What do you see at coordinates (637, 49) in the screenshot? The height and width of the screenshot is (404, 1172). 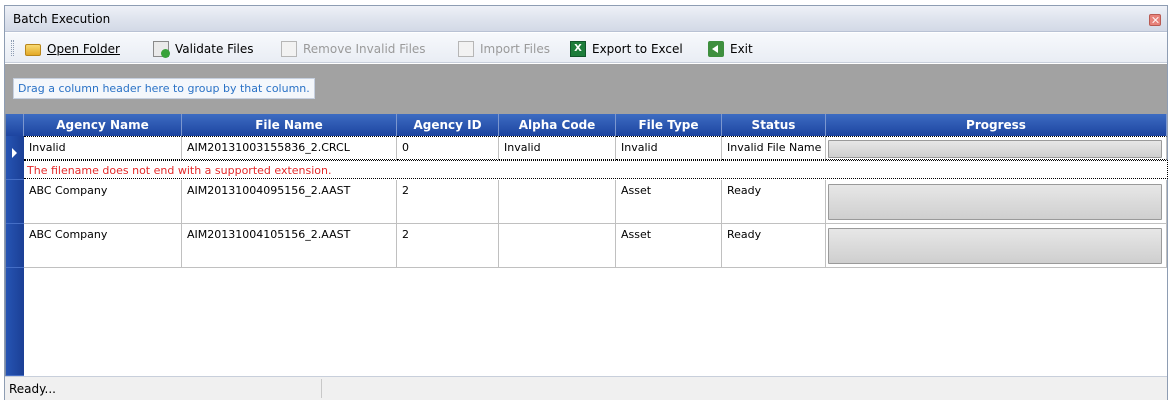 I see `export-to-excel-label: Export to Excel` at bounding box center [637, 49].